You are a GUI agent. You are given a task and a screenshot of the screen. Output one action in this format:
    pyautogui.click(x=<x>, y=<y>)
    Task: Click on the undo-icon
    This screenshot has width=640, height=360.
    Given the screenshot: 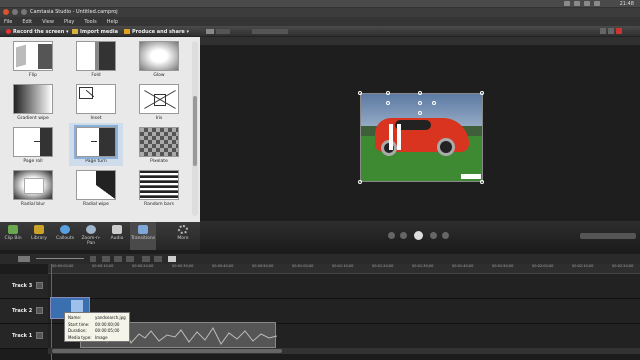 What is the action you would take?
    pyautogui.click(x=106, y=259)
    